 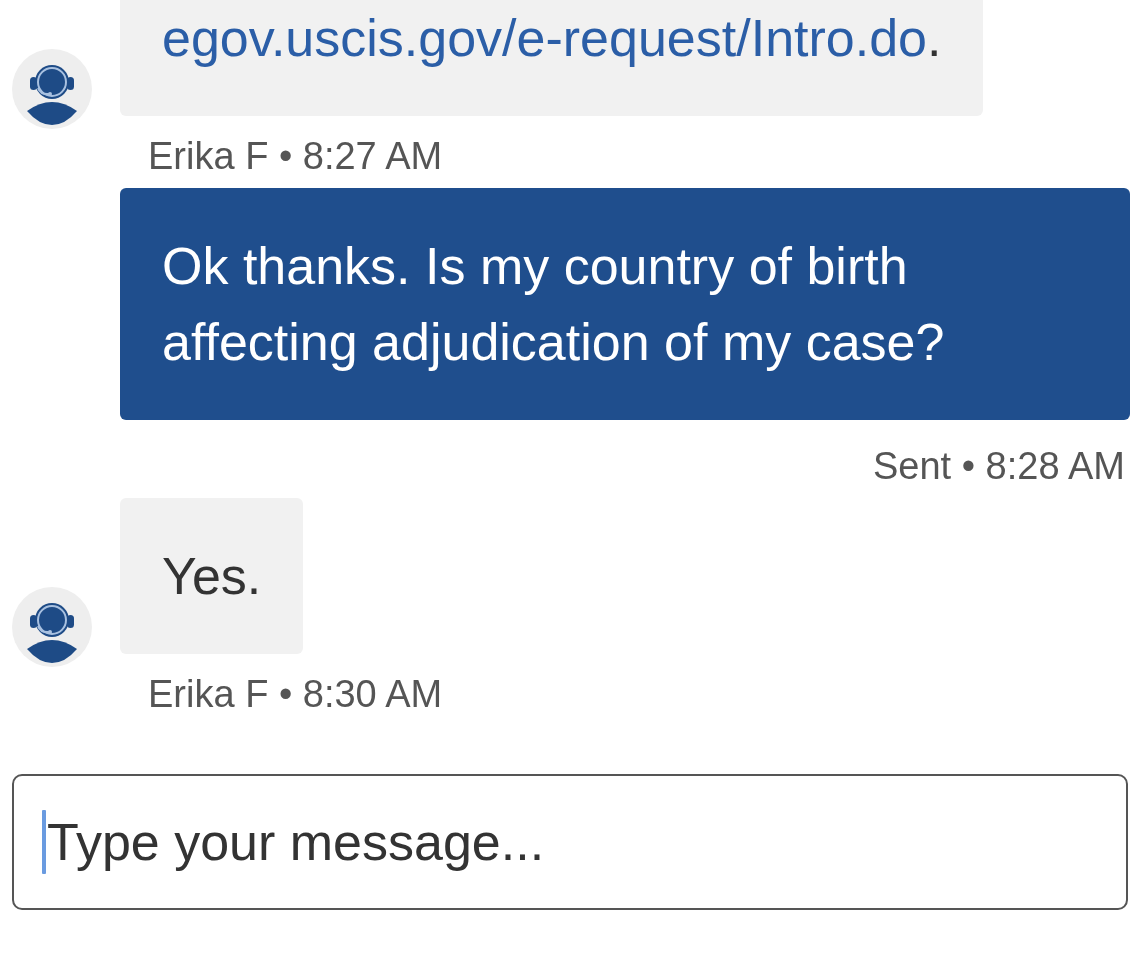 I want to click on message-text: Ok thanks. Is my country of birth affecting adjudication of my case?, so click(x=554, y=304).